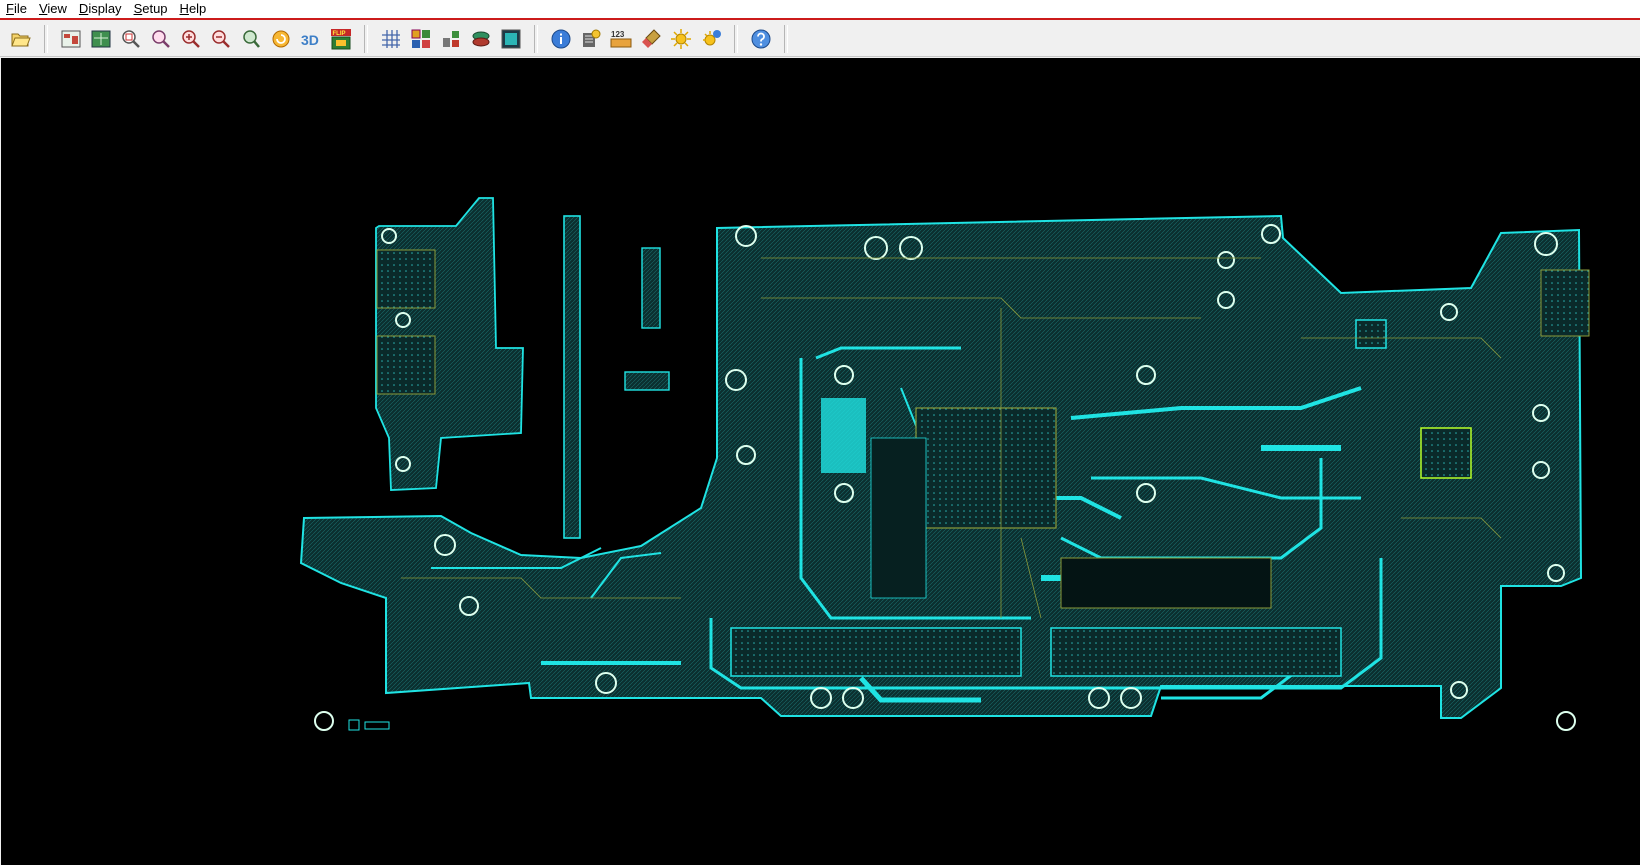 Image resolution: width=1640 pixels, height=865 pixels. I want to click on flip-board-icon: FLIP, so click(341, 39).